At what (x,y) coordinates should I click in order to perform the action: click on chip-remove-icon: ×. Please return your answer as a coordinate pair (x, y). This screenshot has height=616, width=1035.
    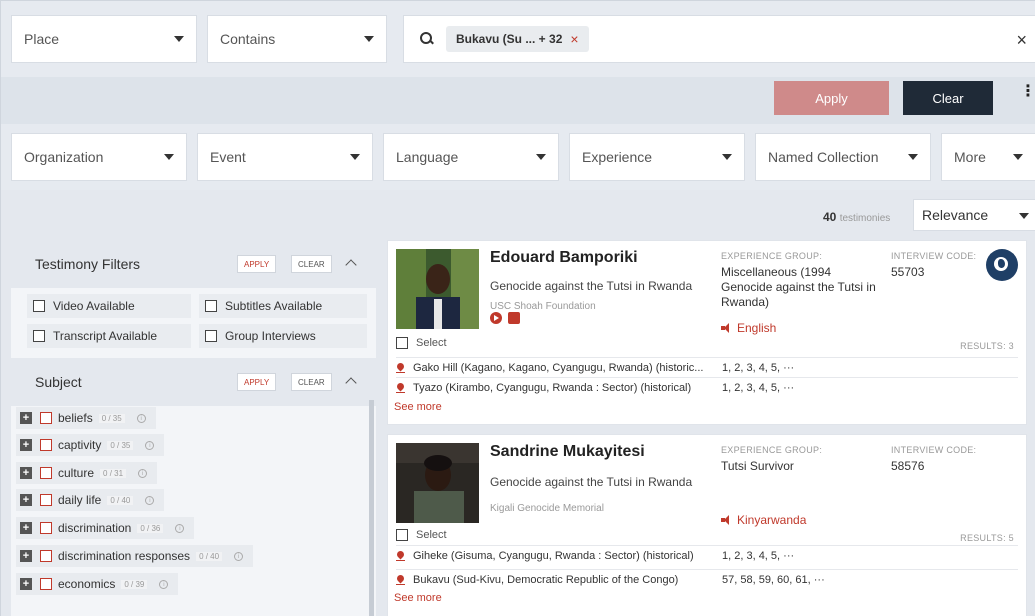
    Looking at the image, I should click on (574, 39).